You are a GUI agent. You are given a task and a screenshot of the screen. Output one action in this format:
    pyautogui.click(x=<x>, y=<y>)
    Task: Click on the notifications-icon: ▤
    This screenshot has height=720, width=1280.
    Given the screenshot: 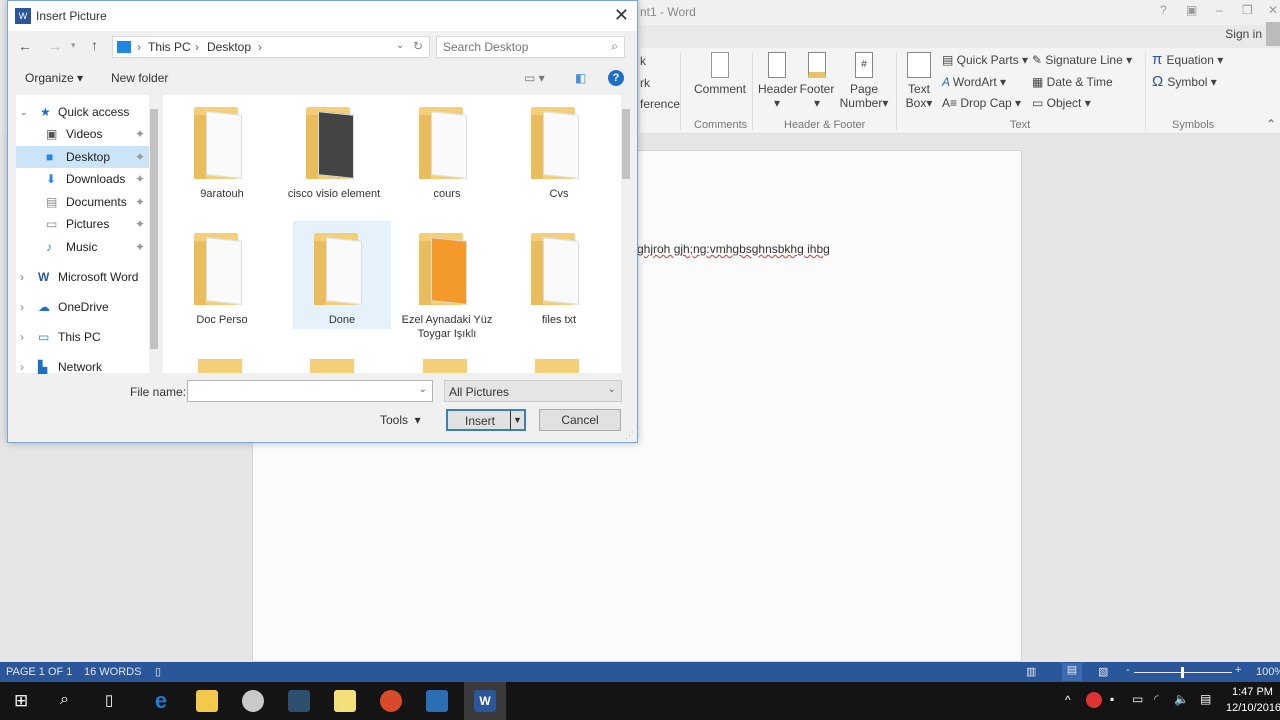 What is the action you would take?
    pyautogui.click(x=1205, y=699)
    